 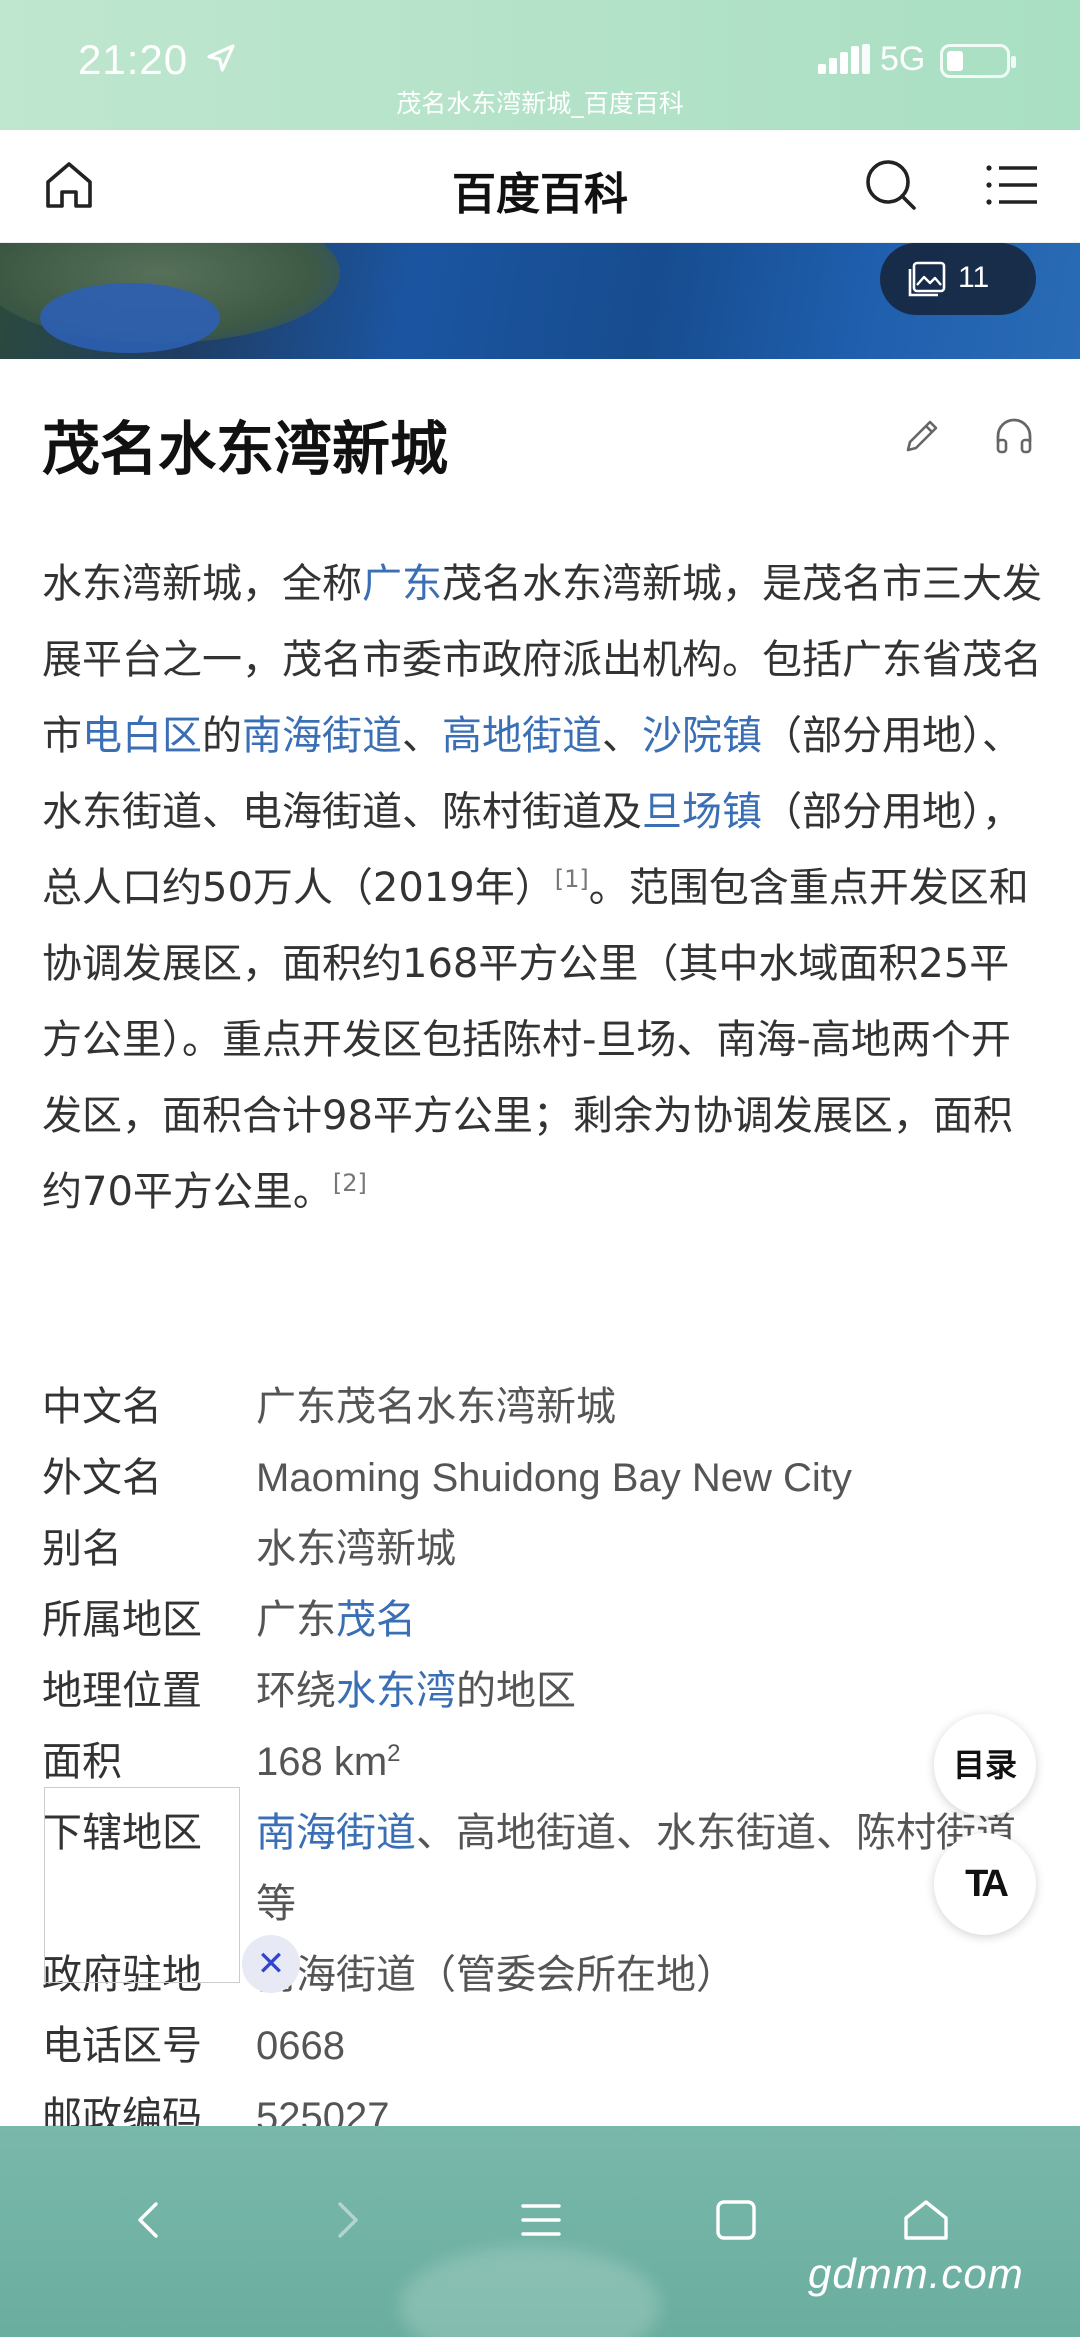 I want to click on region-province: 广东, so click(x=296, y=1620).